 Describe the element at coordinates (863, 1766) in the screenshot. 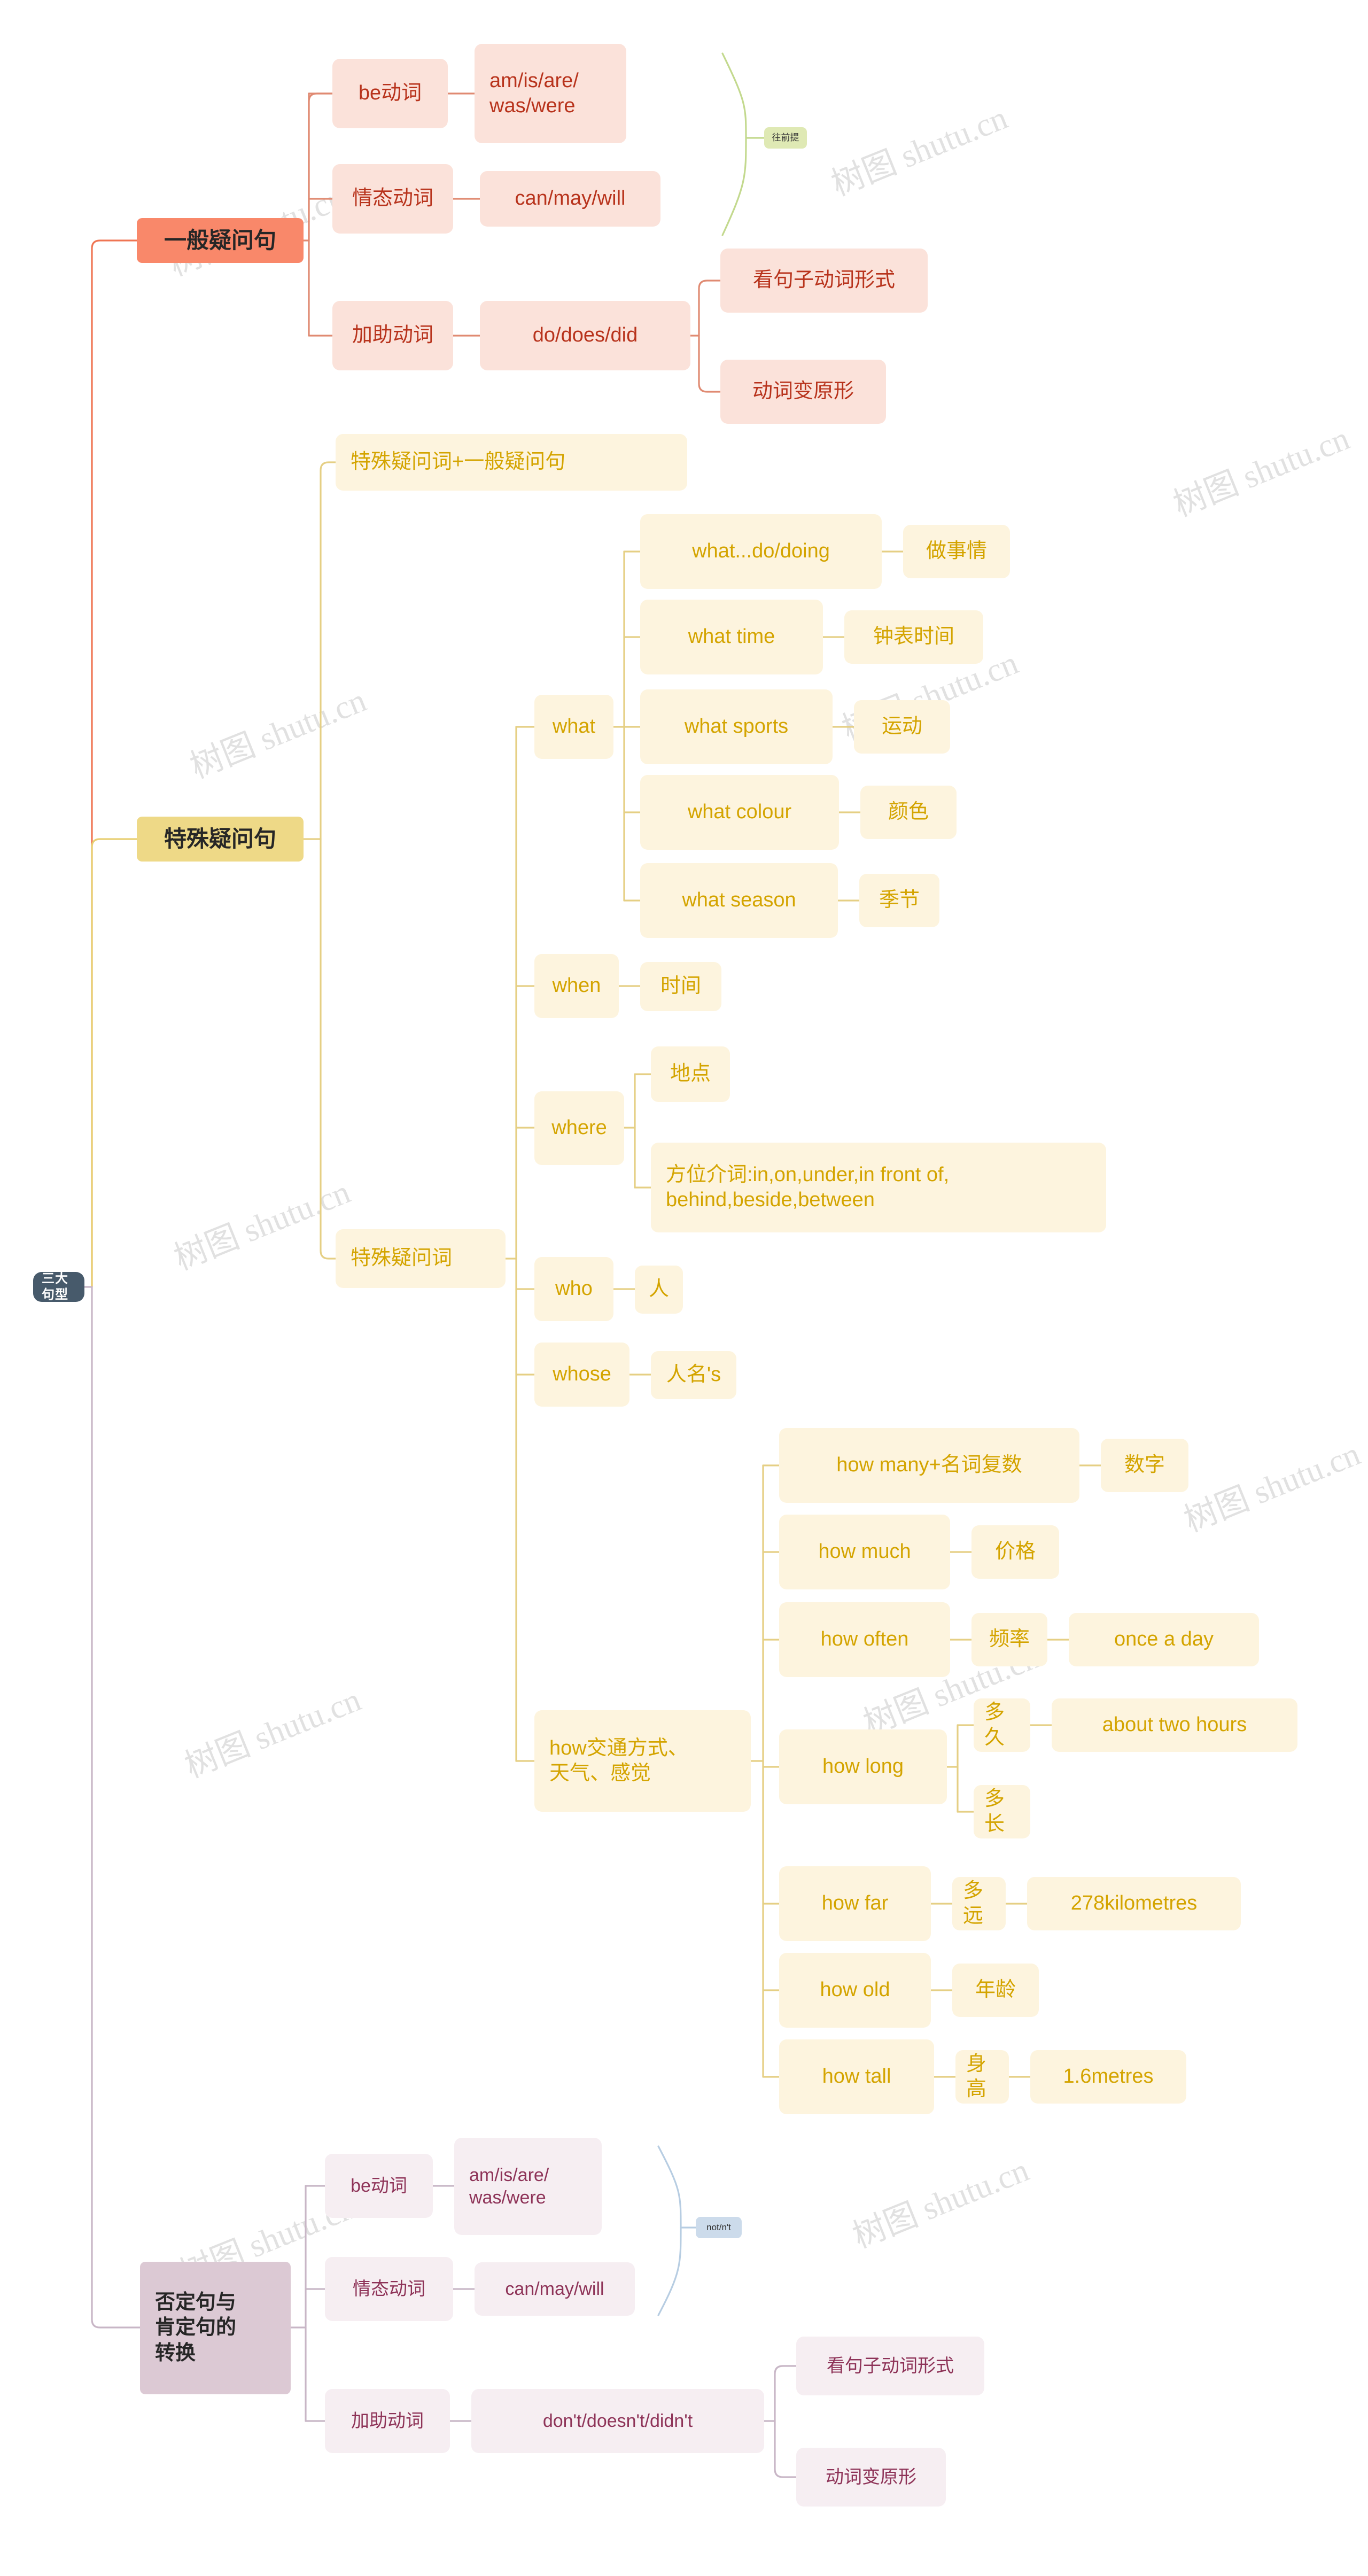

I see `node-how-long: how long` at that location.